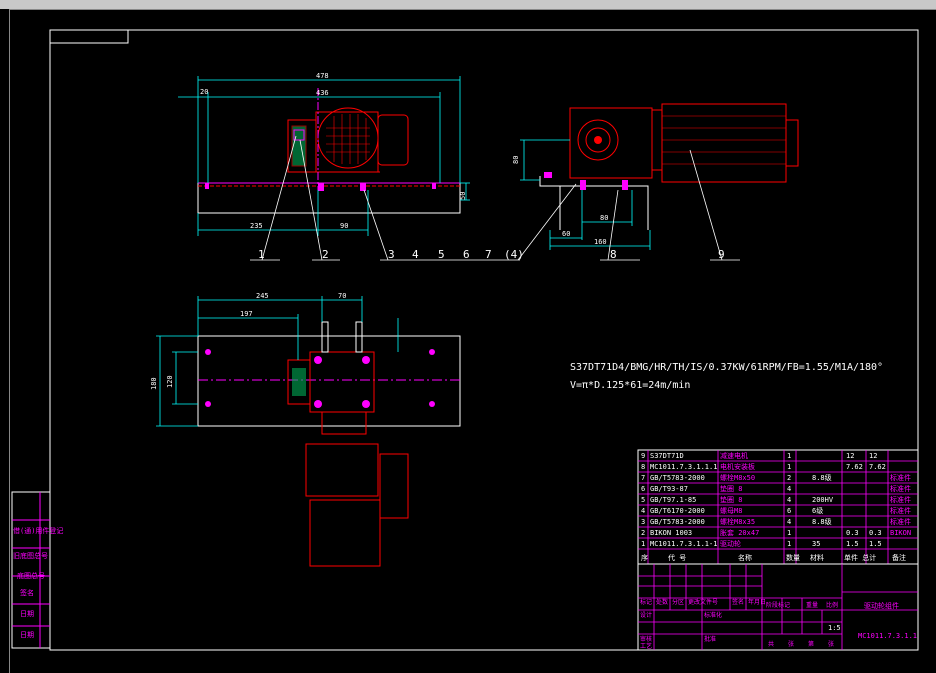 The image size is (936, 673). Describe the element at coordinates (463, 196) in the screenshot. I see `dim-50: 50` at that location.